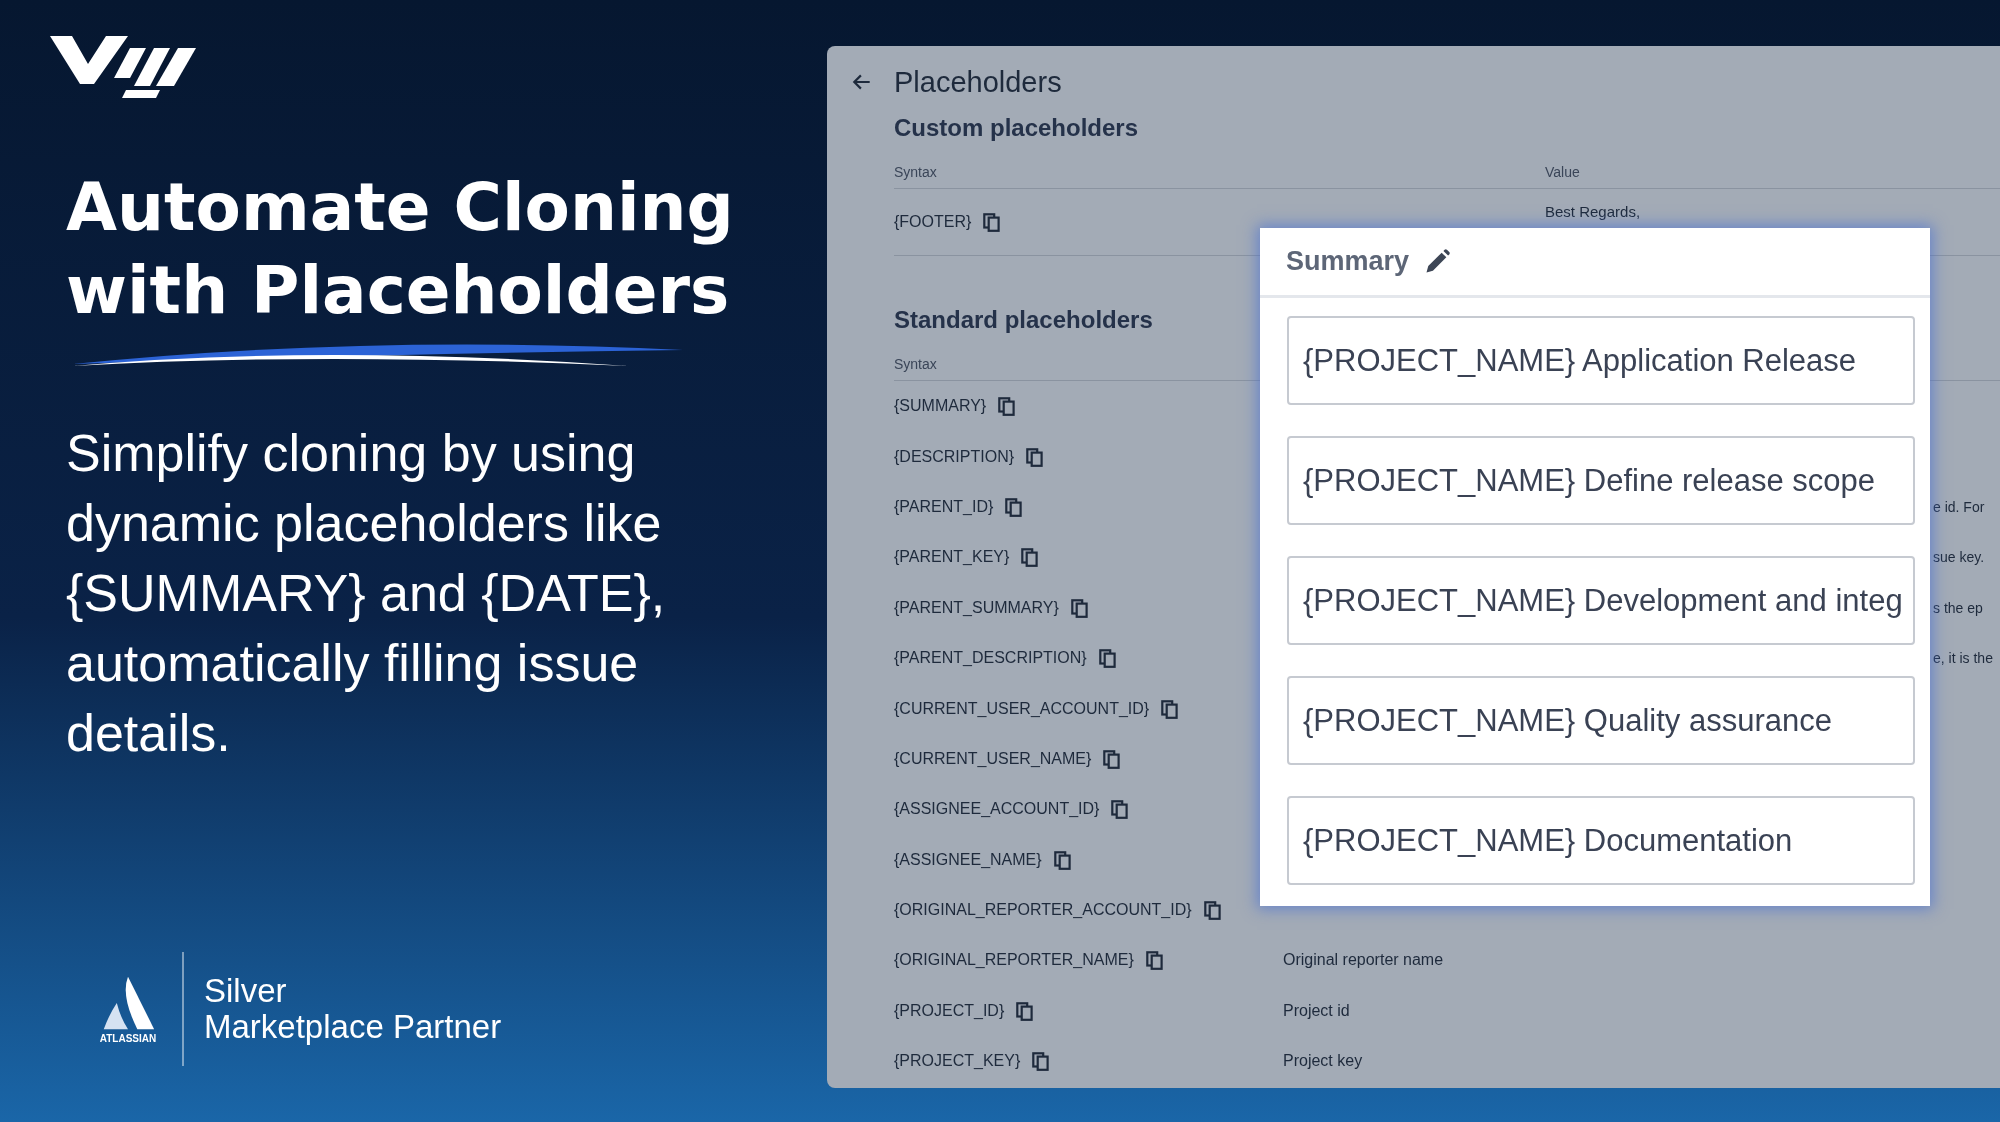 Image resolution: width=2000 pixels, height=1122 pixels. I want to click on summary-input-field: {PROJECT_NAME} Define release scope, so click(1601, 480).